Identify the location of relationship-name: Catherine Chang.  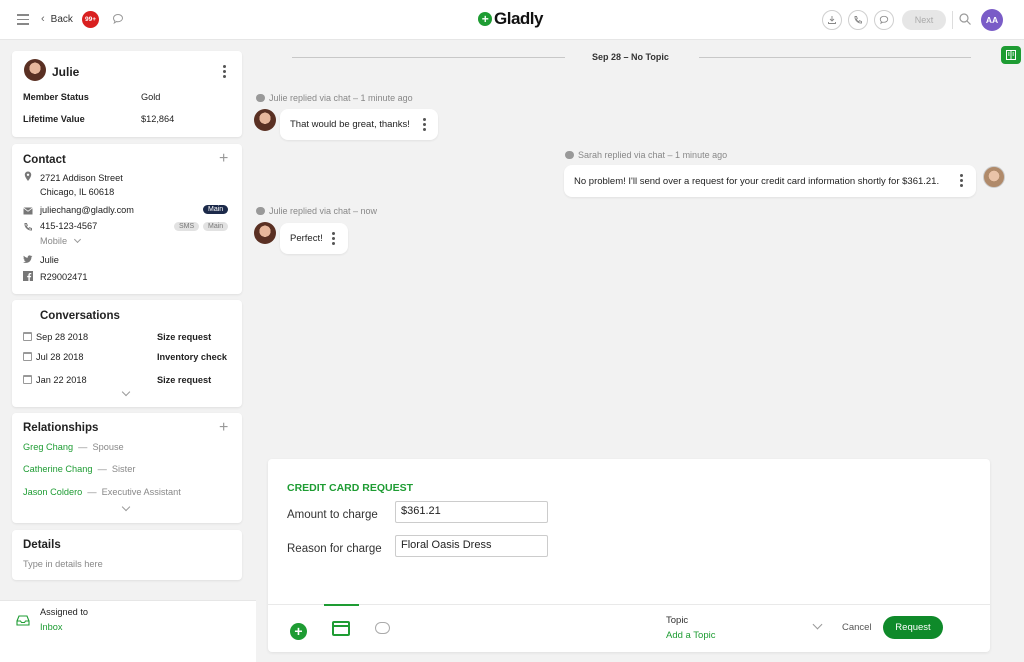
(57, 469).